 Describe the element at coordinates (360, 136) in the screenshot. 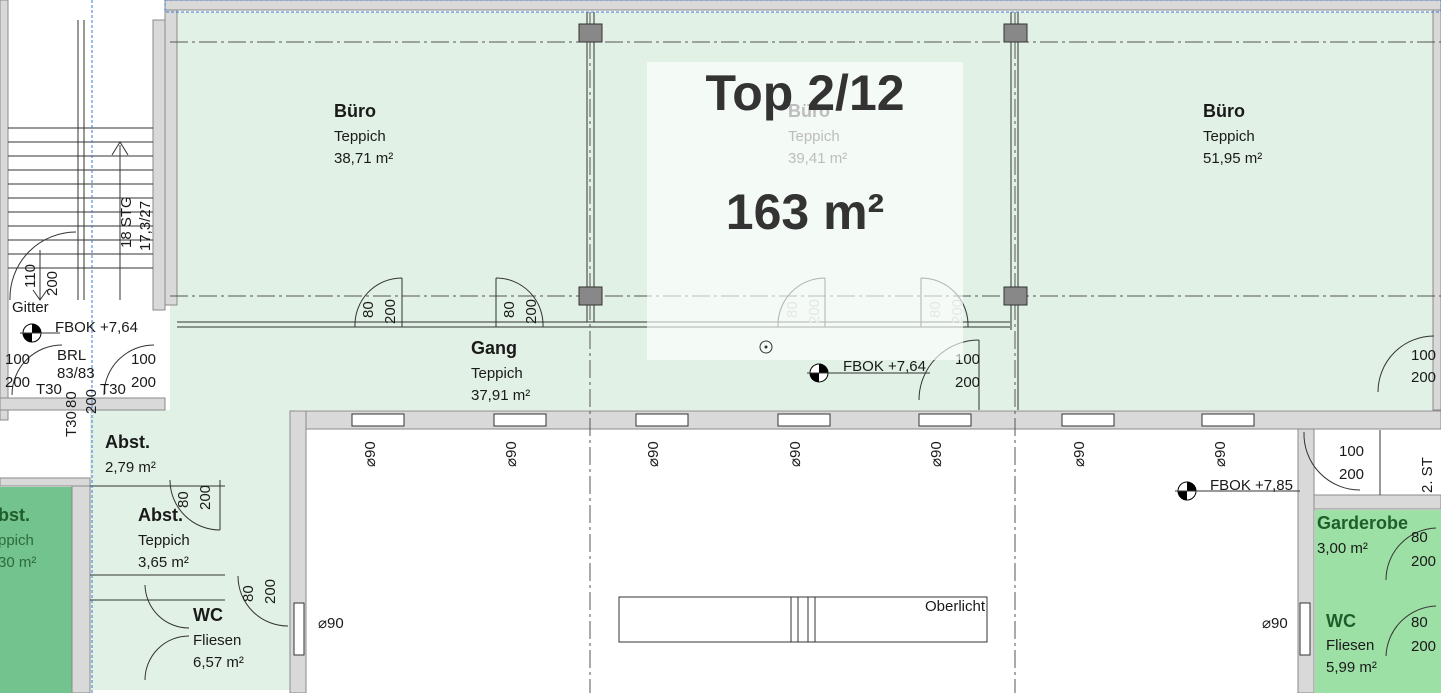

I see `room-floor-buero-1: Teppich` at that location.